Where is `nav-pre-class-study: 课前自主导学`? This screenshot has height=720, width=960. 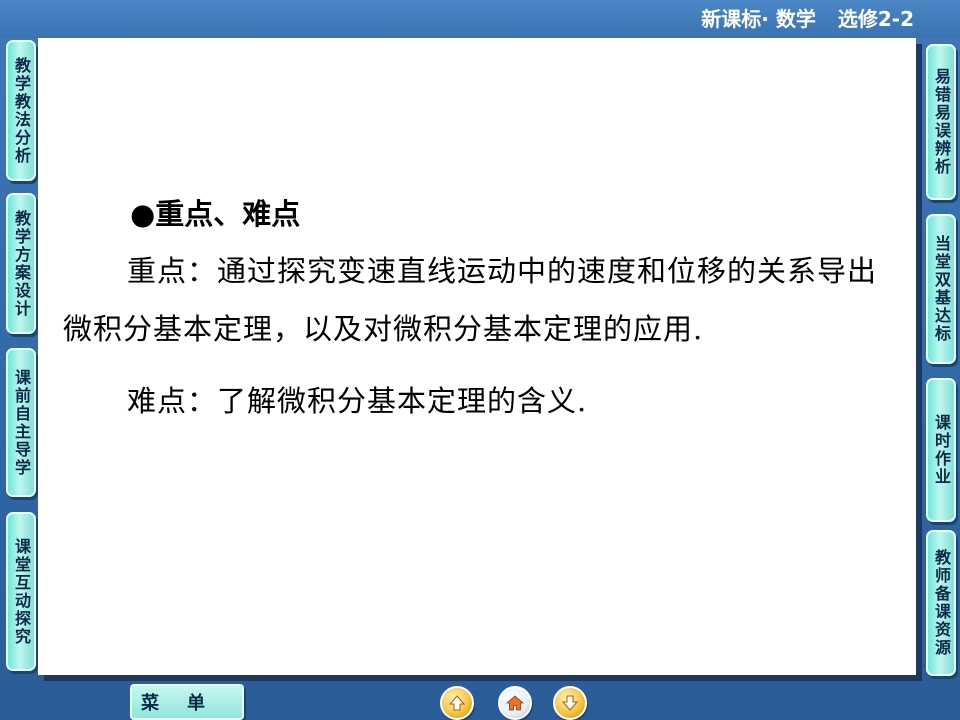 nav-pre-class-study: 课前自主导学 is located at coordinates (21, 422).